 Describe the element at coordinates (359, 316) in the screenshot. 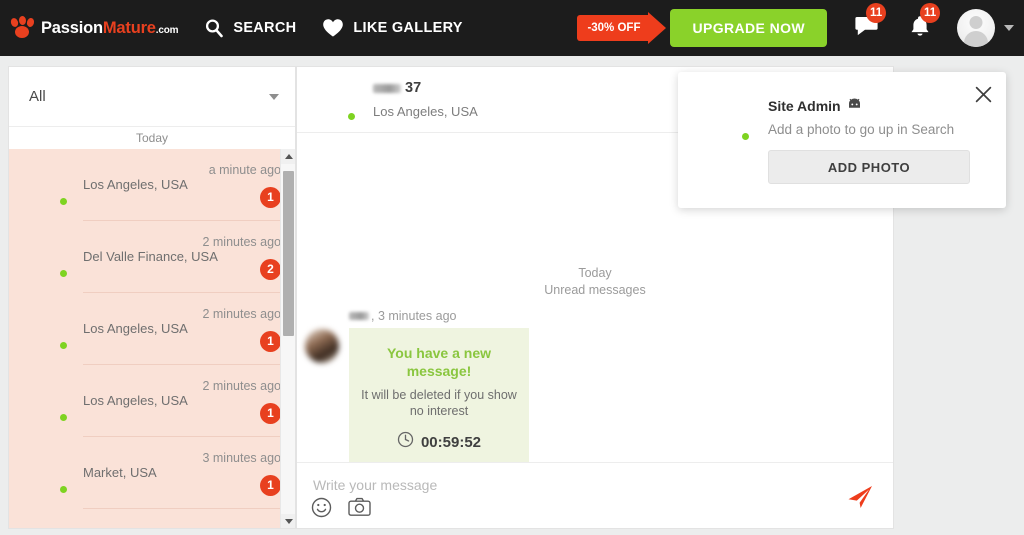

I see `username-redacted` at that location.